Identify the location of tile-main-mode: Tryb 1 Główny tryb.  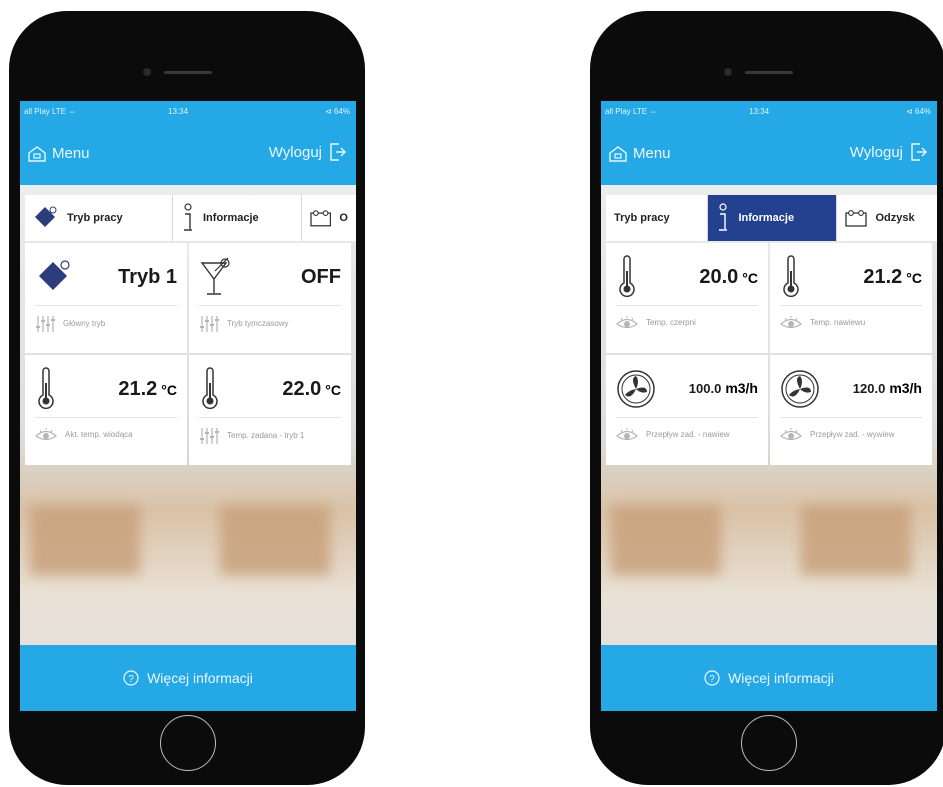
(106, 298).